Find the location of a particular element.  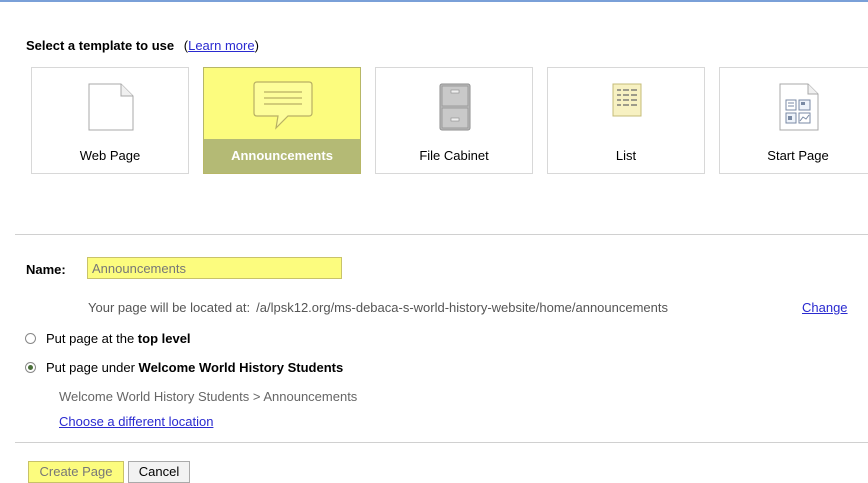

under-page-prefix: Put page under is located at coordinates (92, 367).